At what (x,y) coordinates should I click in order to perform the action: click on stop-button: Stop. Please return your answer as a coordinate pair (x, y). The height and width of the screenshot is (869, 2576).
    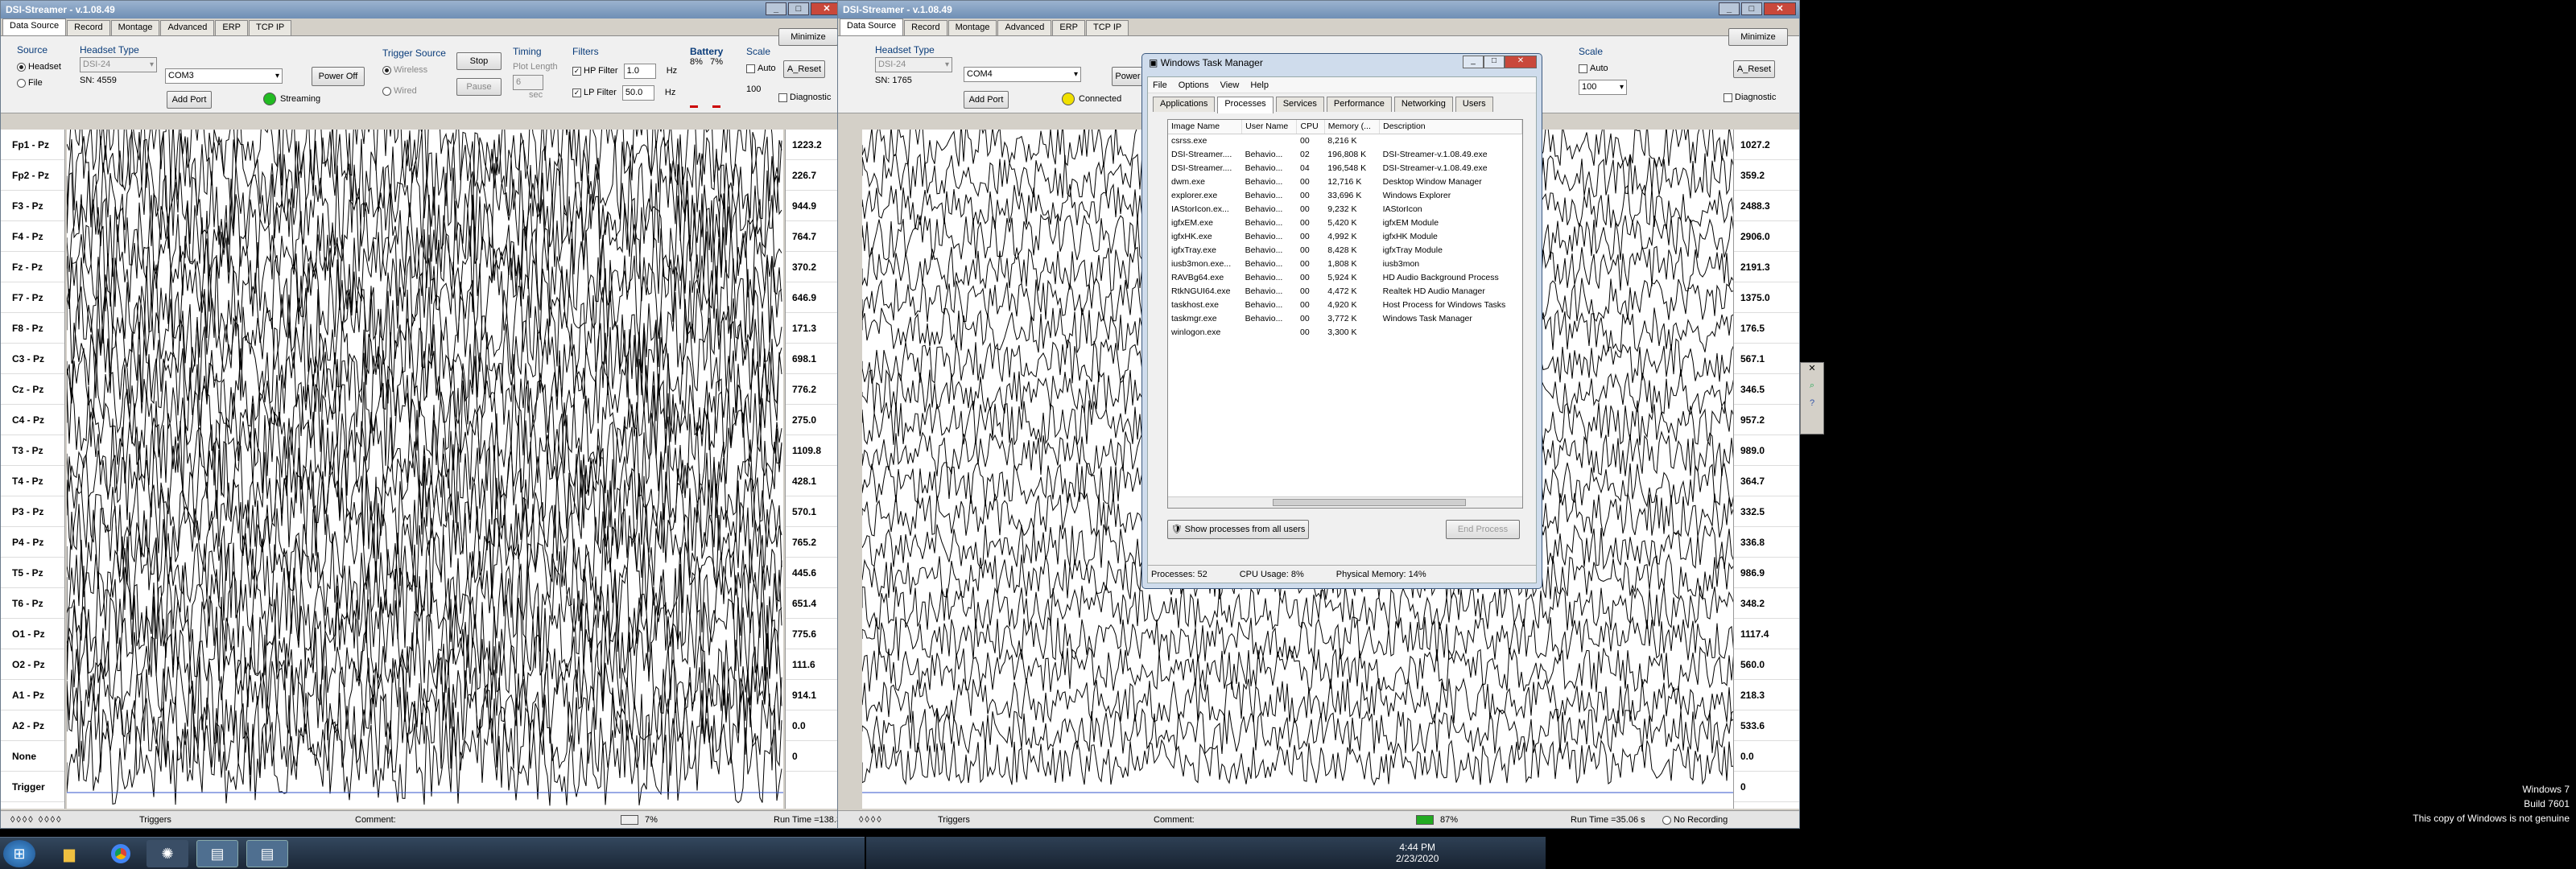
    Looking at the image, I should click on (479, 61).